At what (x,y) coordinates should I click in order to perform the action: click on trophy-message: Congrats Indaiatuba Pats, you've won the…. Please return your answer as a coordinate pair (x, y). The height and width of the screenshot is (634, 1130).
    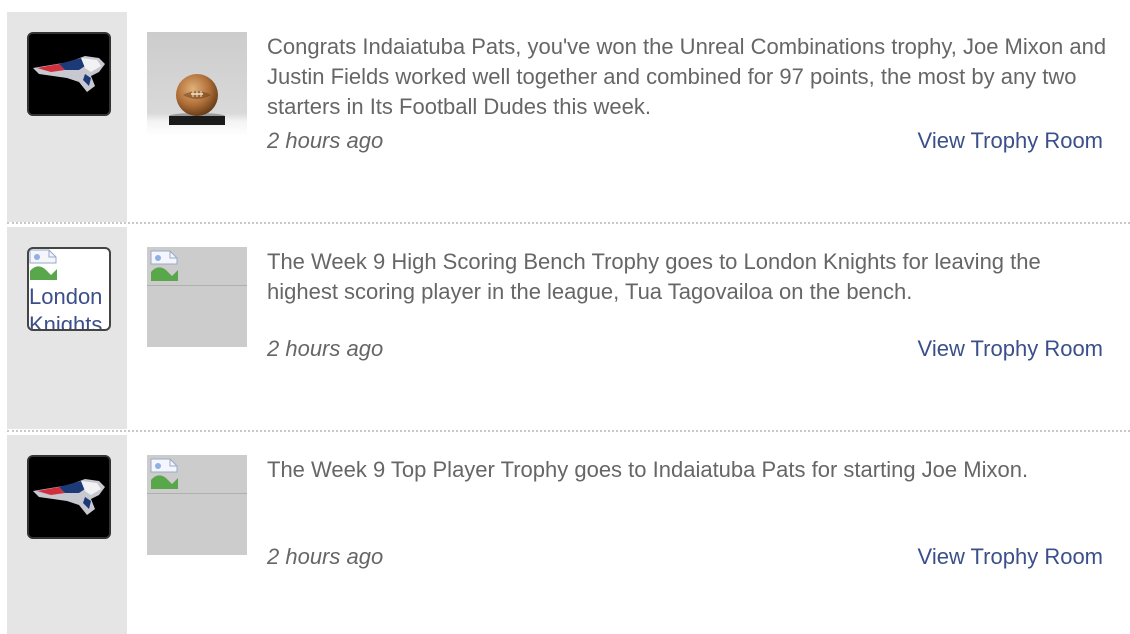
    Looking at the image, I should click on (687, 76).